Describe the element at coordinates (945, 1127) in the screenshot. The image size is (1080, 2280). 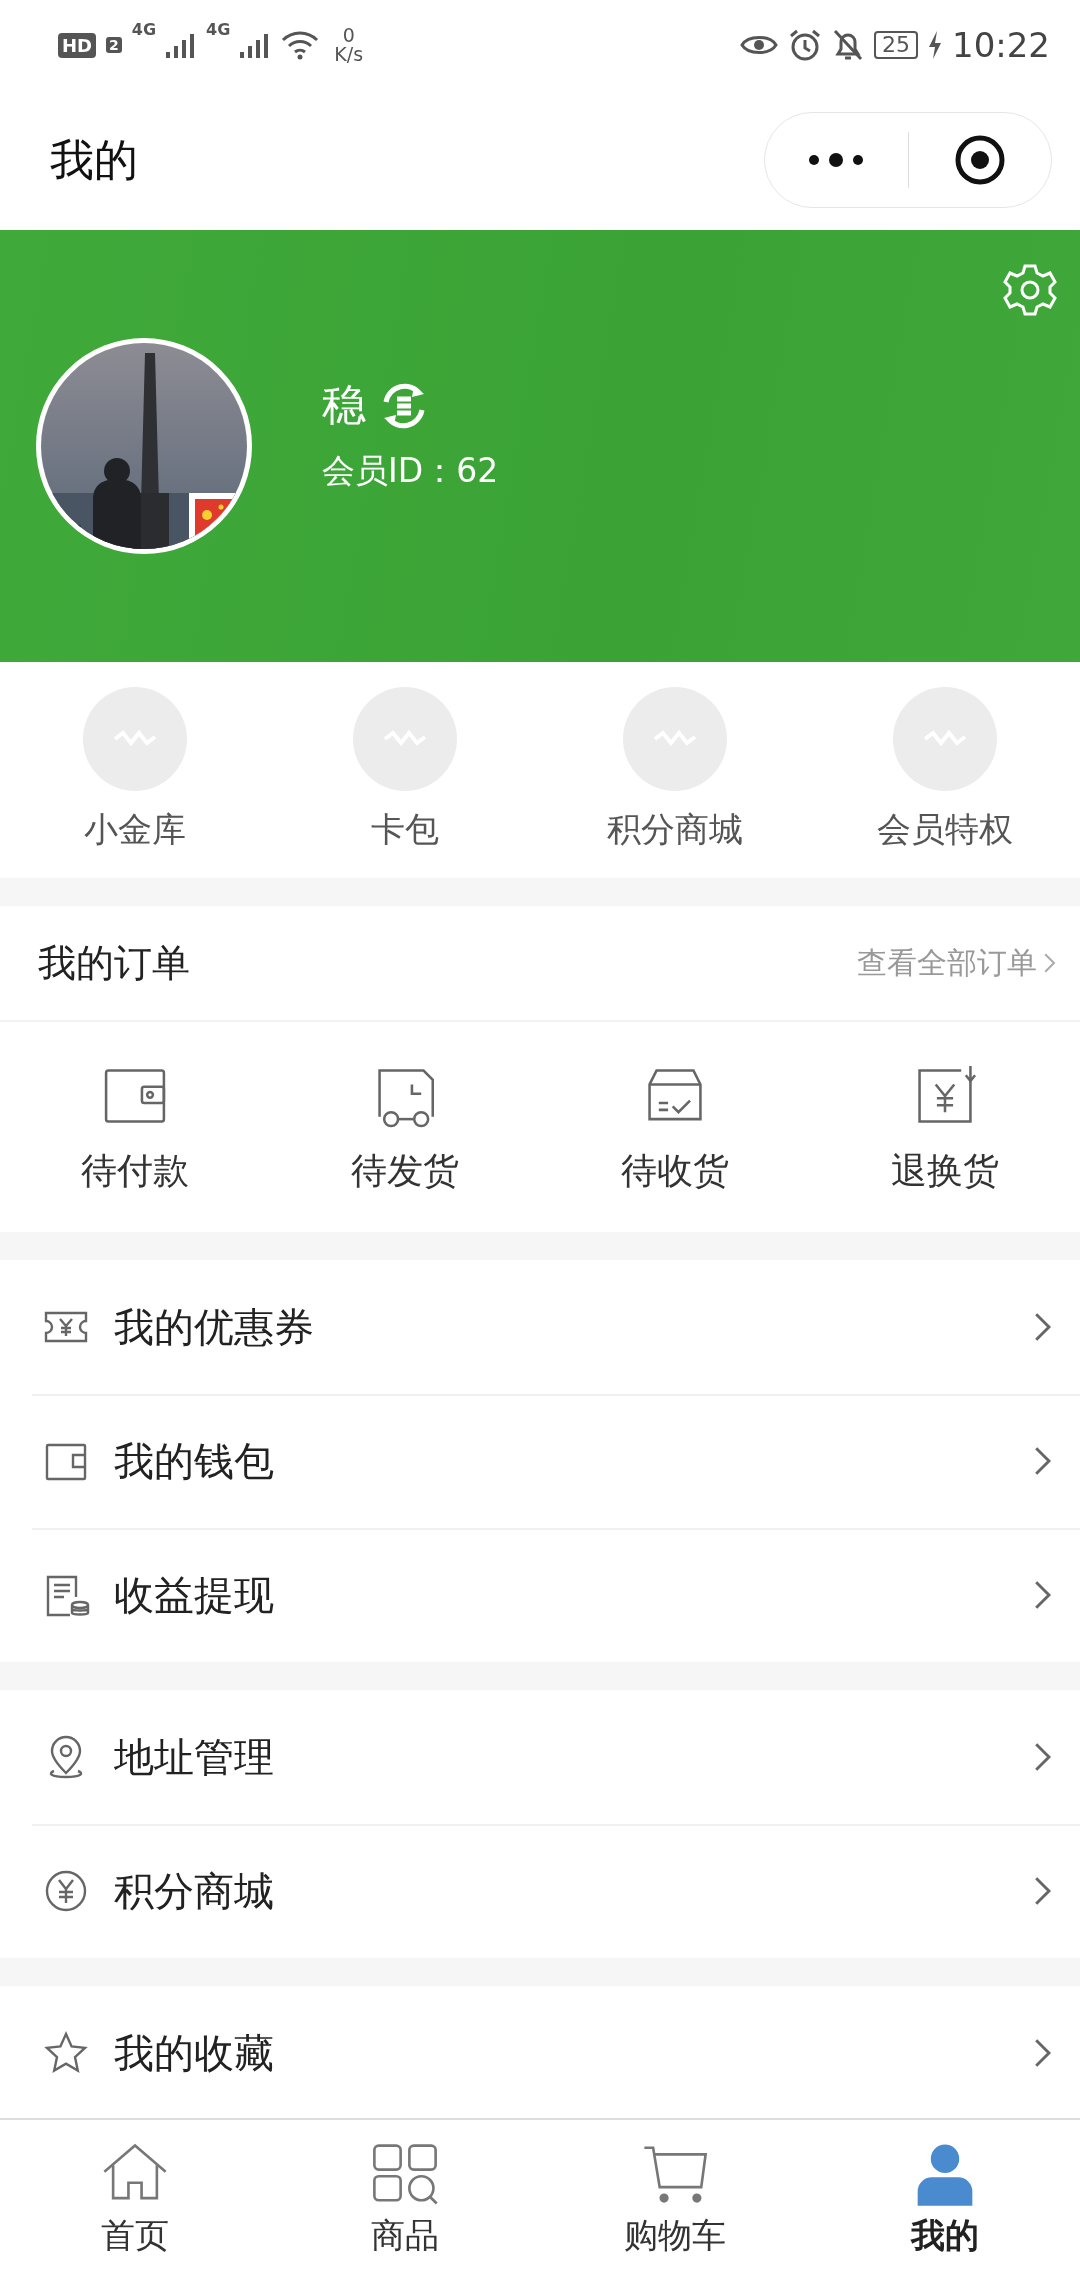
I see `order-status-item: 退换货` at that location.